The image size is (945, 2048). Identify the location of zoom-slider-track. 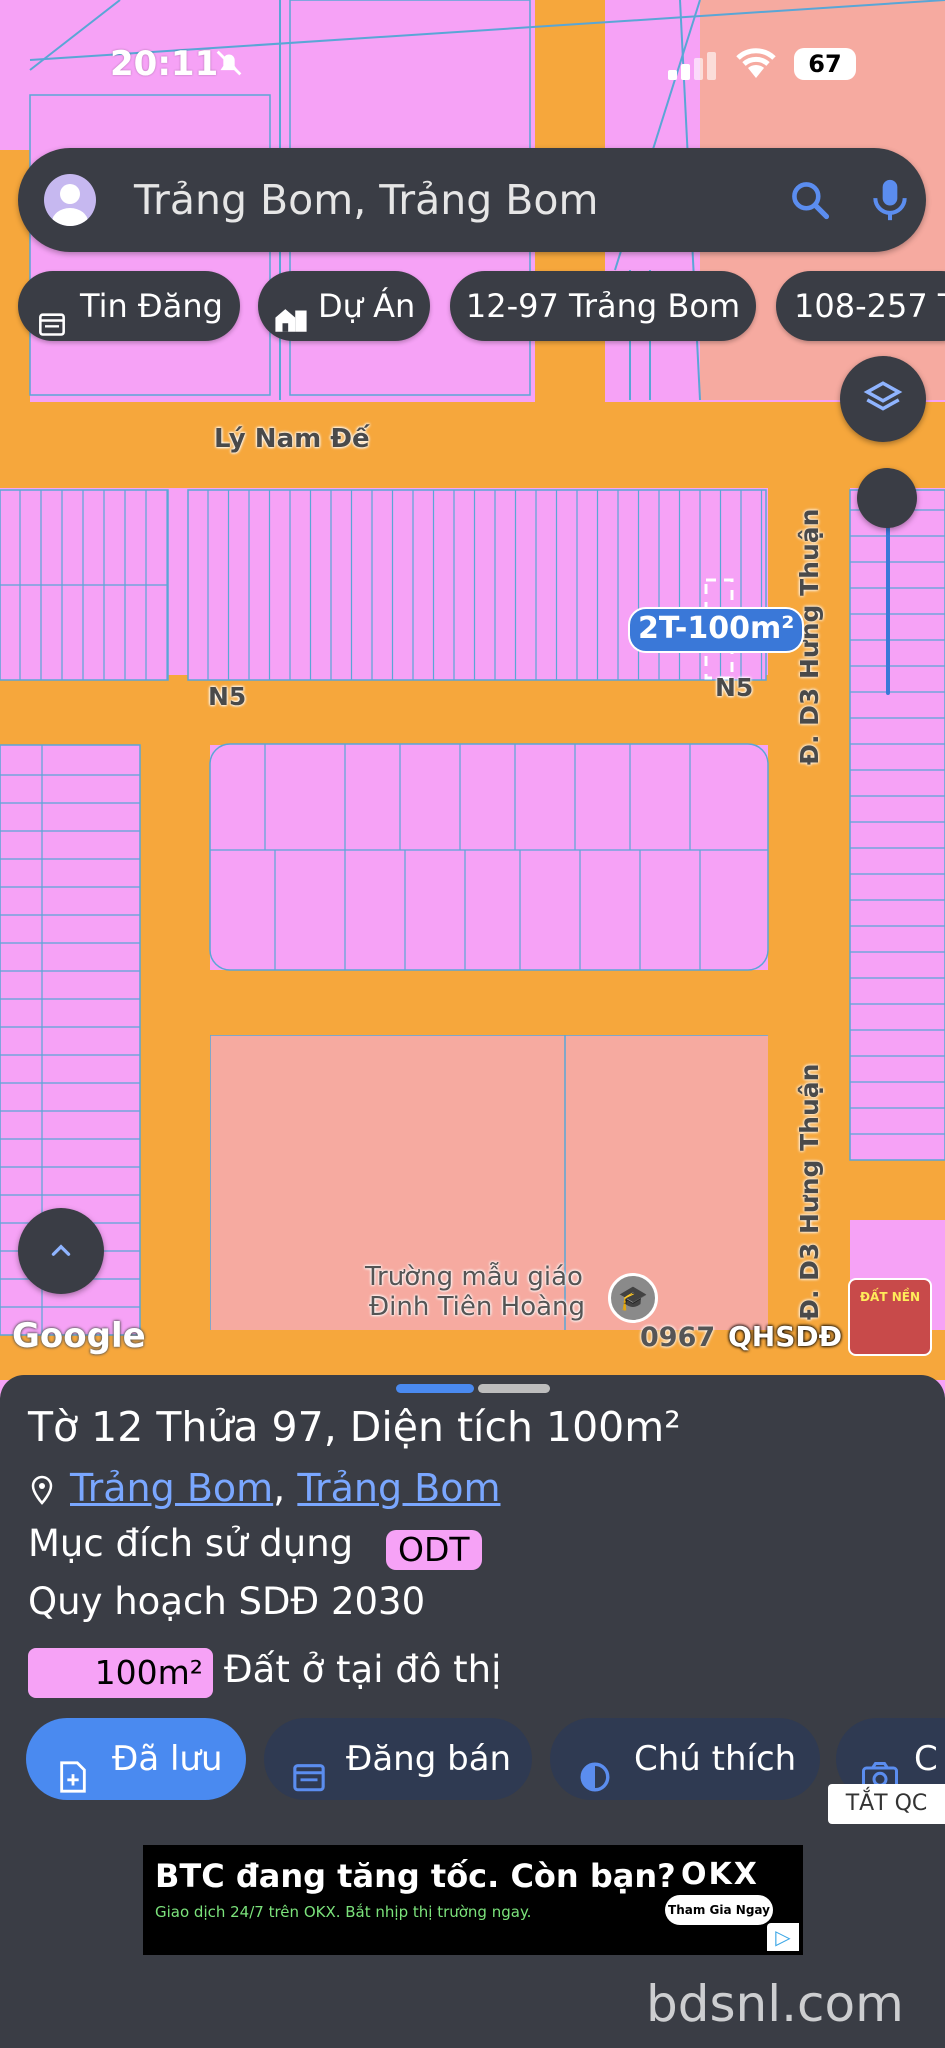
(888, 597).